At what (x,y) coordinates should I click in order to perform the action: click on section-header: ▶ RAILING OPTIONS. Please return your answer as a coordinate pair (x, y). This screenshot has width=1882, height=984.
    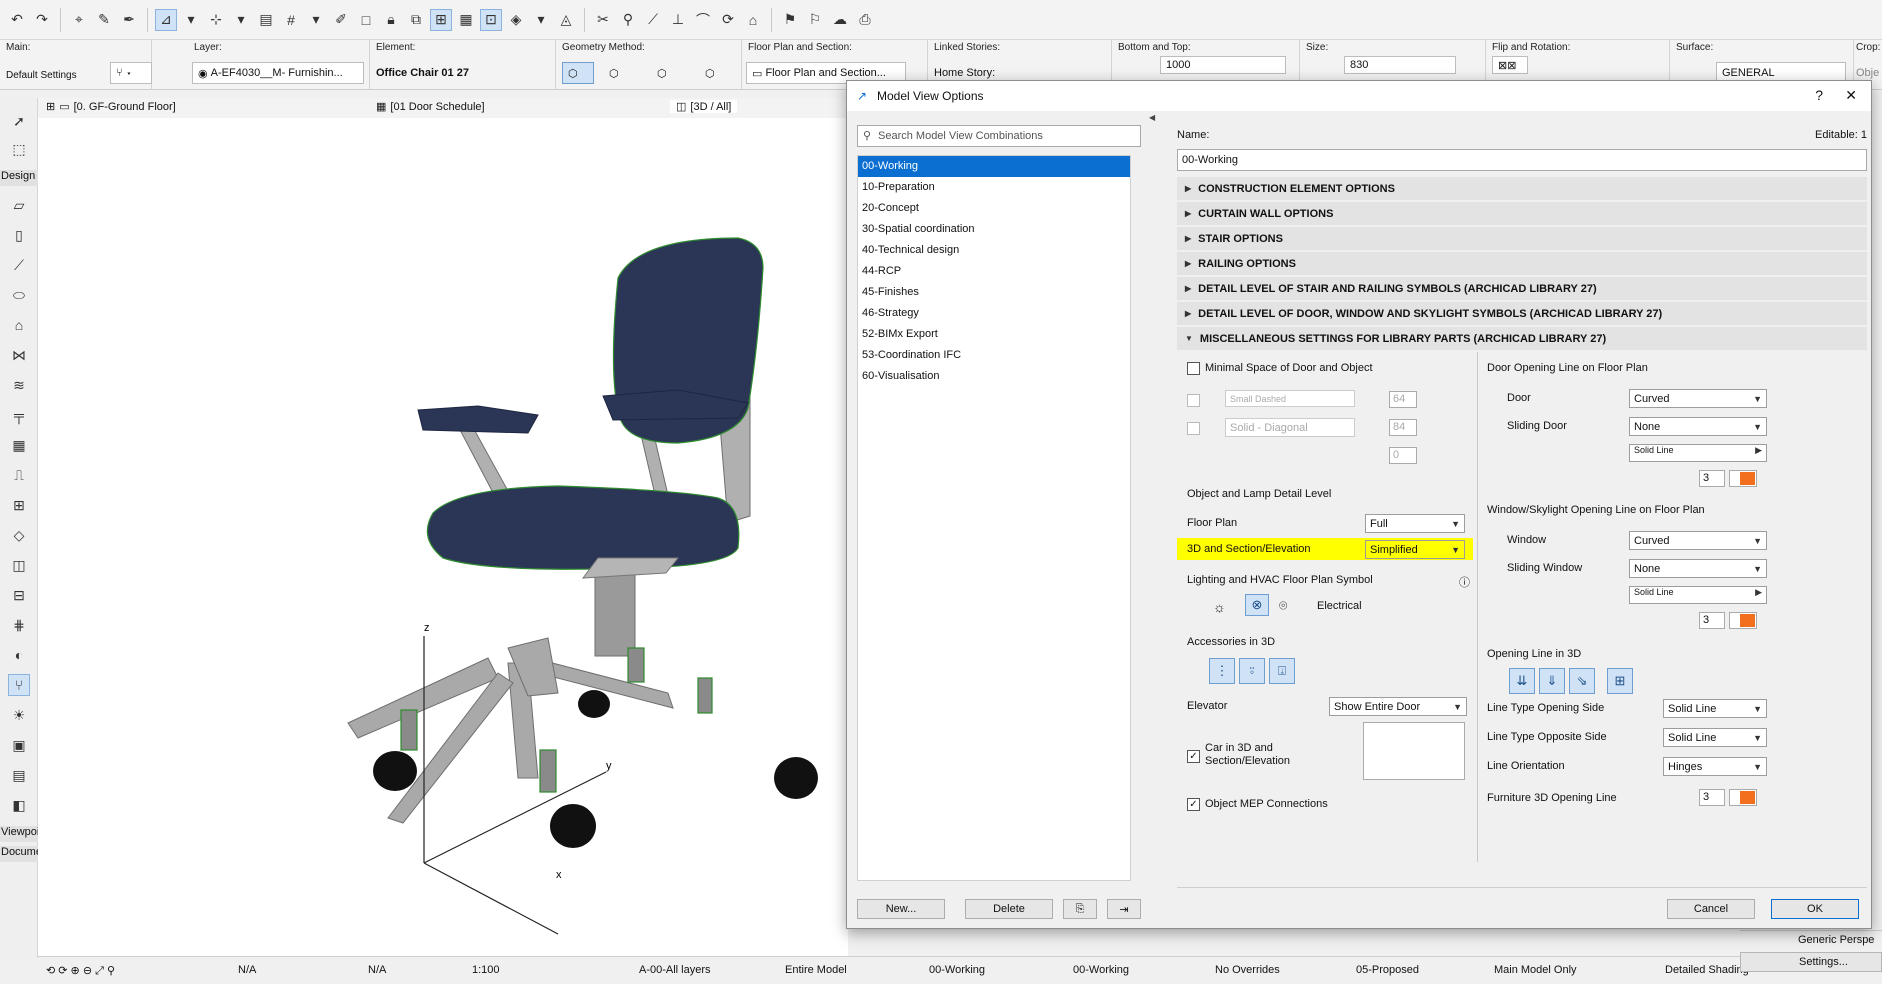
    Looking at the image, I should click on (1522, 264).